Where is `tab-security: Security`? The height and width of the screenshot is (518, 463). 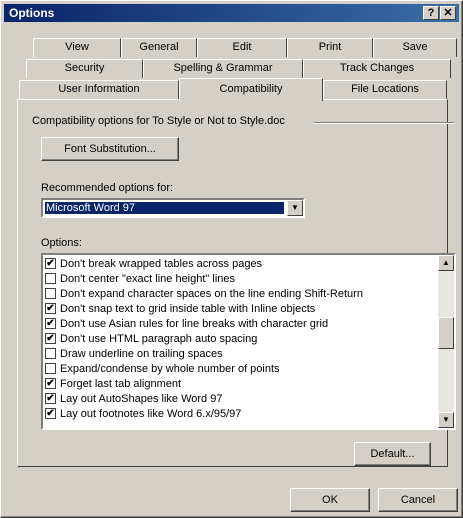
tab-security: Security is located at coordinates (84, 68).